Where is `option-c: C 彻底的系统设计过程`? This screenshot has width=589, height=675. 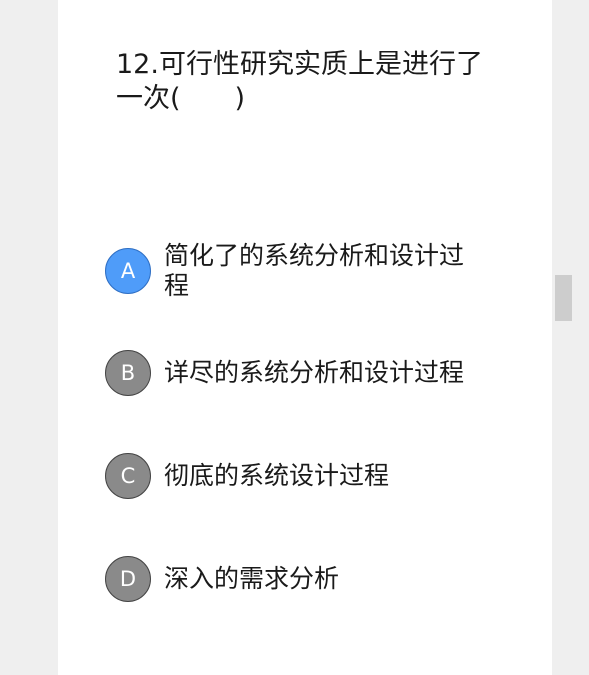
option-c: C 彻底的系统设计过程 is located at coordinates (305, 476).